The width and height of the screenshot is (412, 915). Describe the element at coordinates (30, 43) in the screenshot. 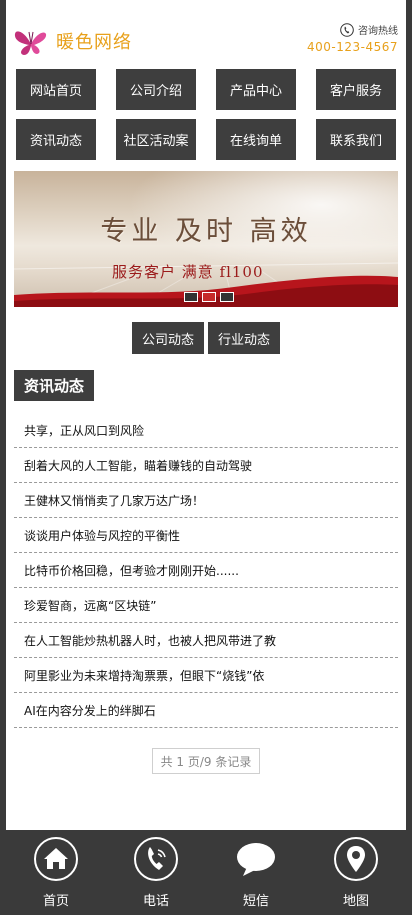

I see `butterfly-logo-icon` at that location.